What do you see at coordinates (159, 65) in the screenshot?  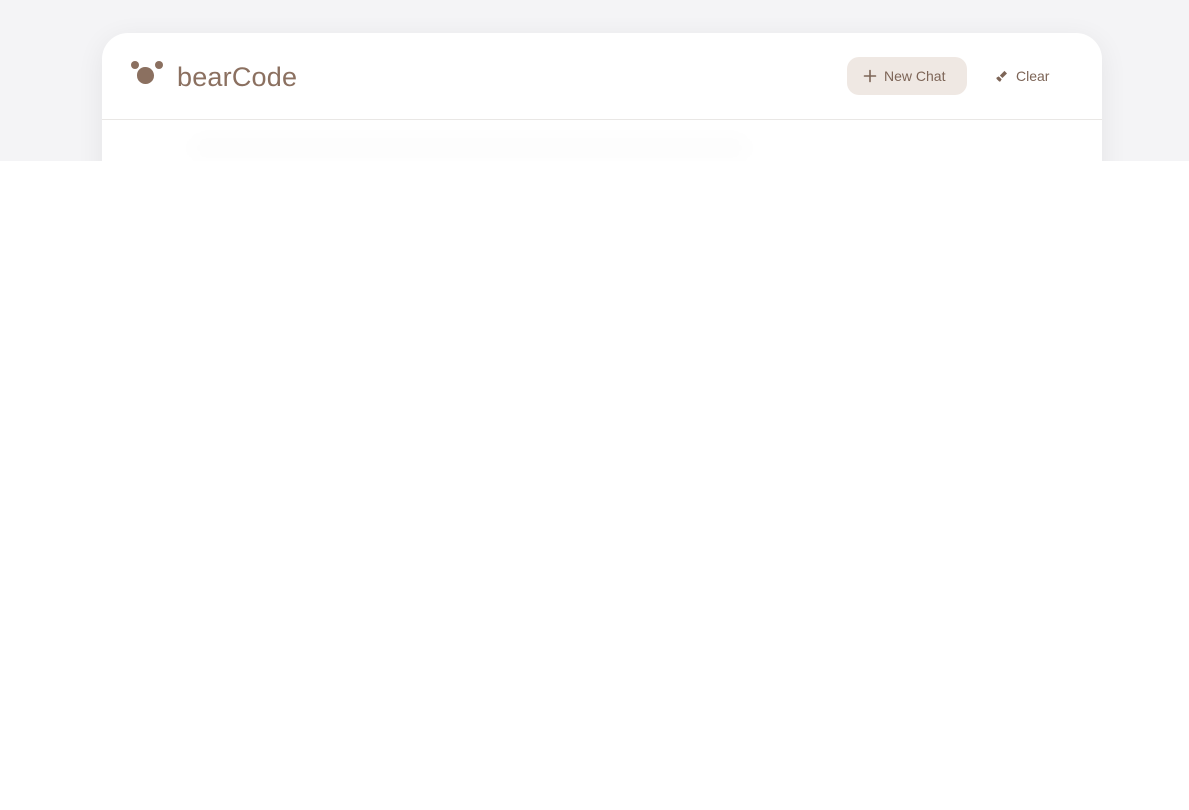 I see `bear-right-ear` at bounding box center [159, 65].